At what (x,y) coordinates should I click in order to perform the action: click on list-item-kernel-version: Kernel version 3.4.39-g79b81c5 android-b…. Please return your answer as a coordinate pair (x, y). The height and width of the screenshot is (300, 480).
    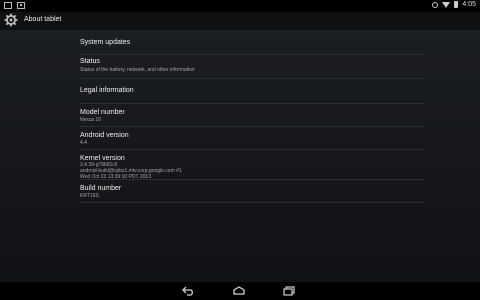
    Looking at the image, I should click on (252, 165).